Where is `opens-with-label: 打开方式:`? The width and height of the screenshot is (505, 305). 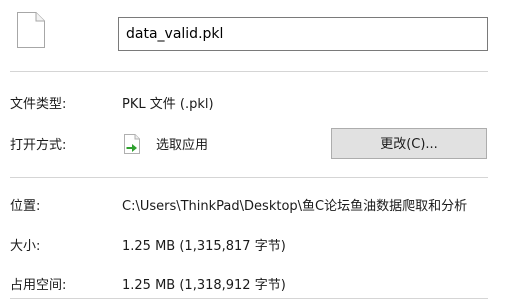
opens-with-label: 打开方式: is located at coordinates (38, 145).